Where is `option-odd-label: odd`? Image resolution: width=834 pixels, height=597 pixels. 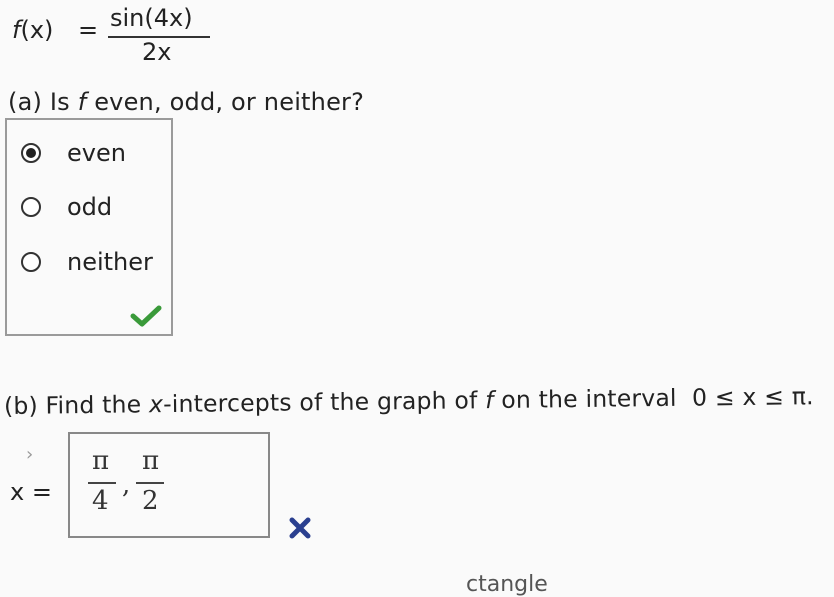
option-odd-label: odd is located at coordinates (90, 207).